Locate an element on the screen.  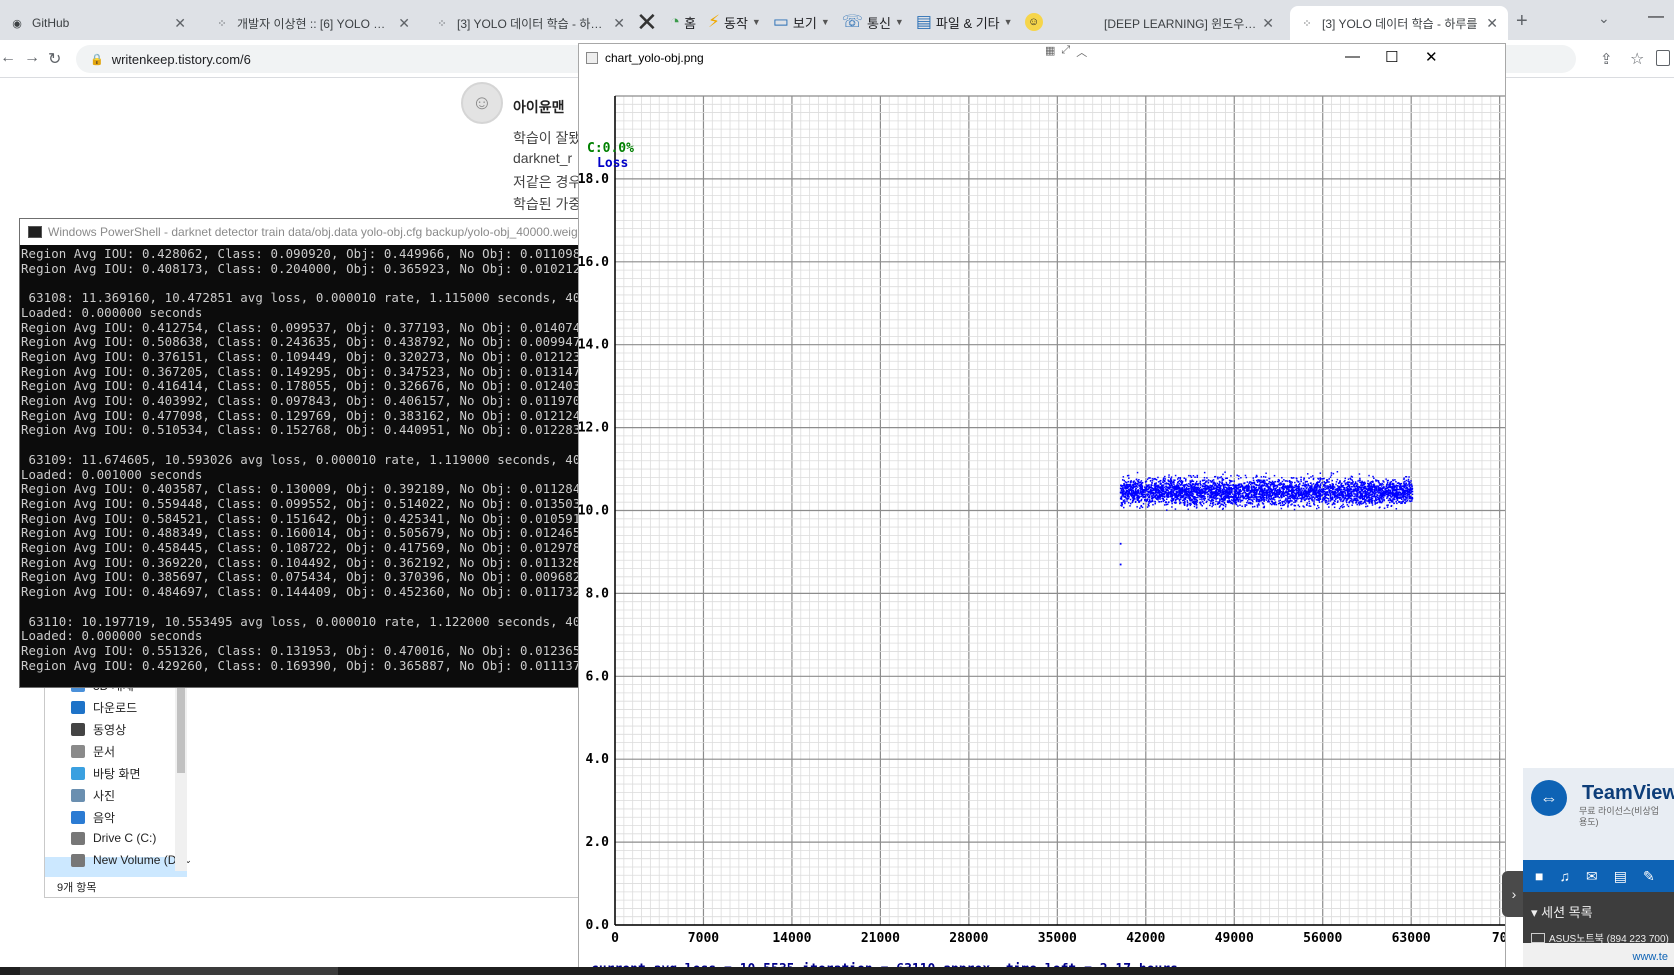
video-camera-icon: ■ is located at coordinates (1539, 876).